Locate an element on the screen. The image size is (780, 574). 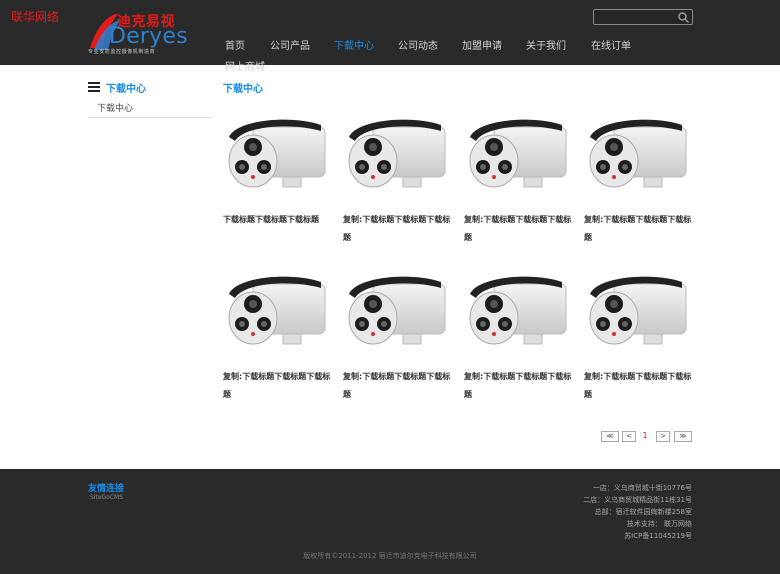
last-page-button: ≫ is located at coordinates (683, 436).